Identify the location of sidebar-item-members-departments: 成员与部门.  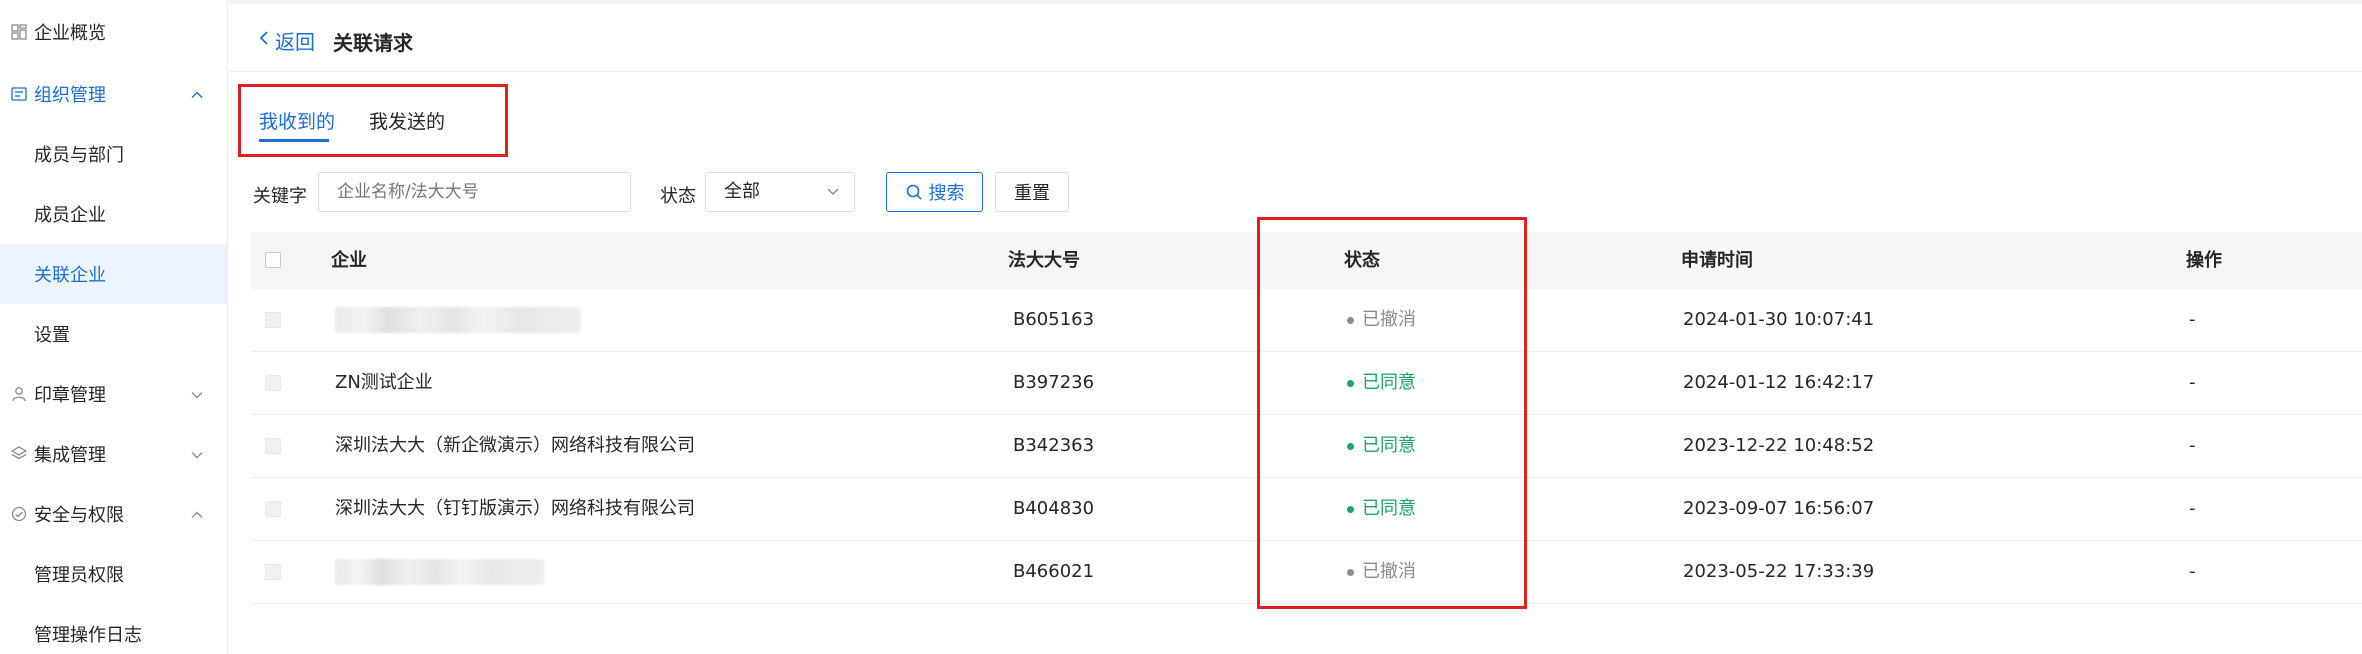
(114, 154).